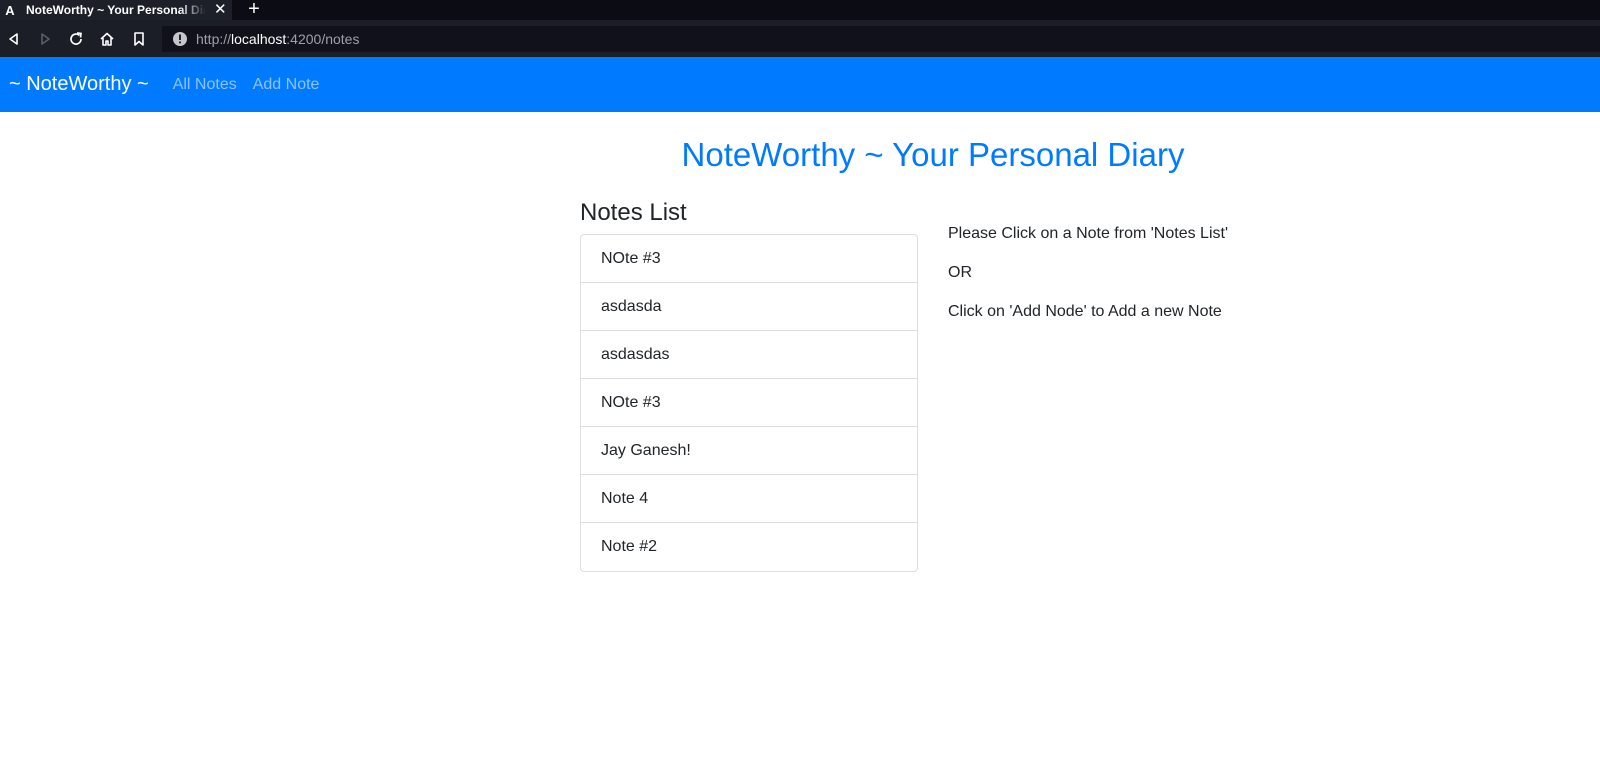 The height and width of the screenshot is (760, 1600). I want to click on nav-link-add-note: Add Note, so click(286, 85).